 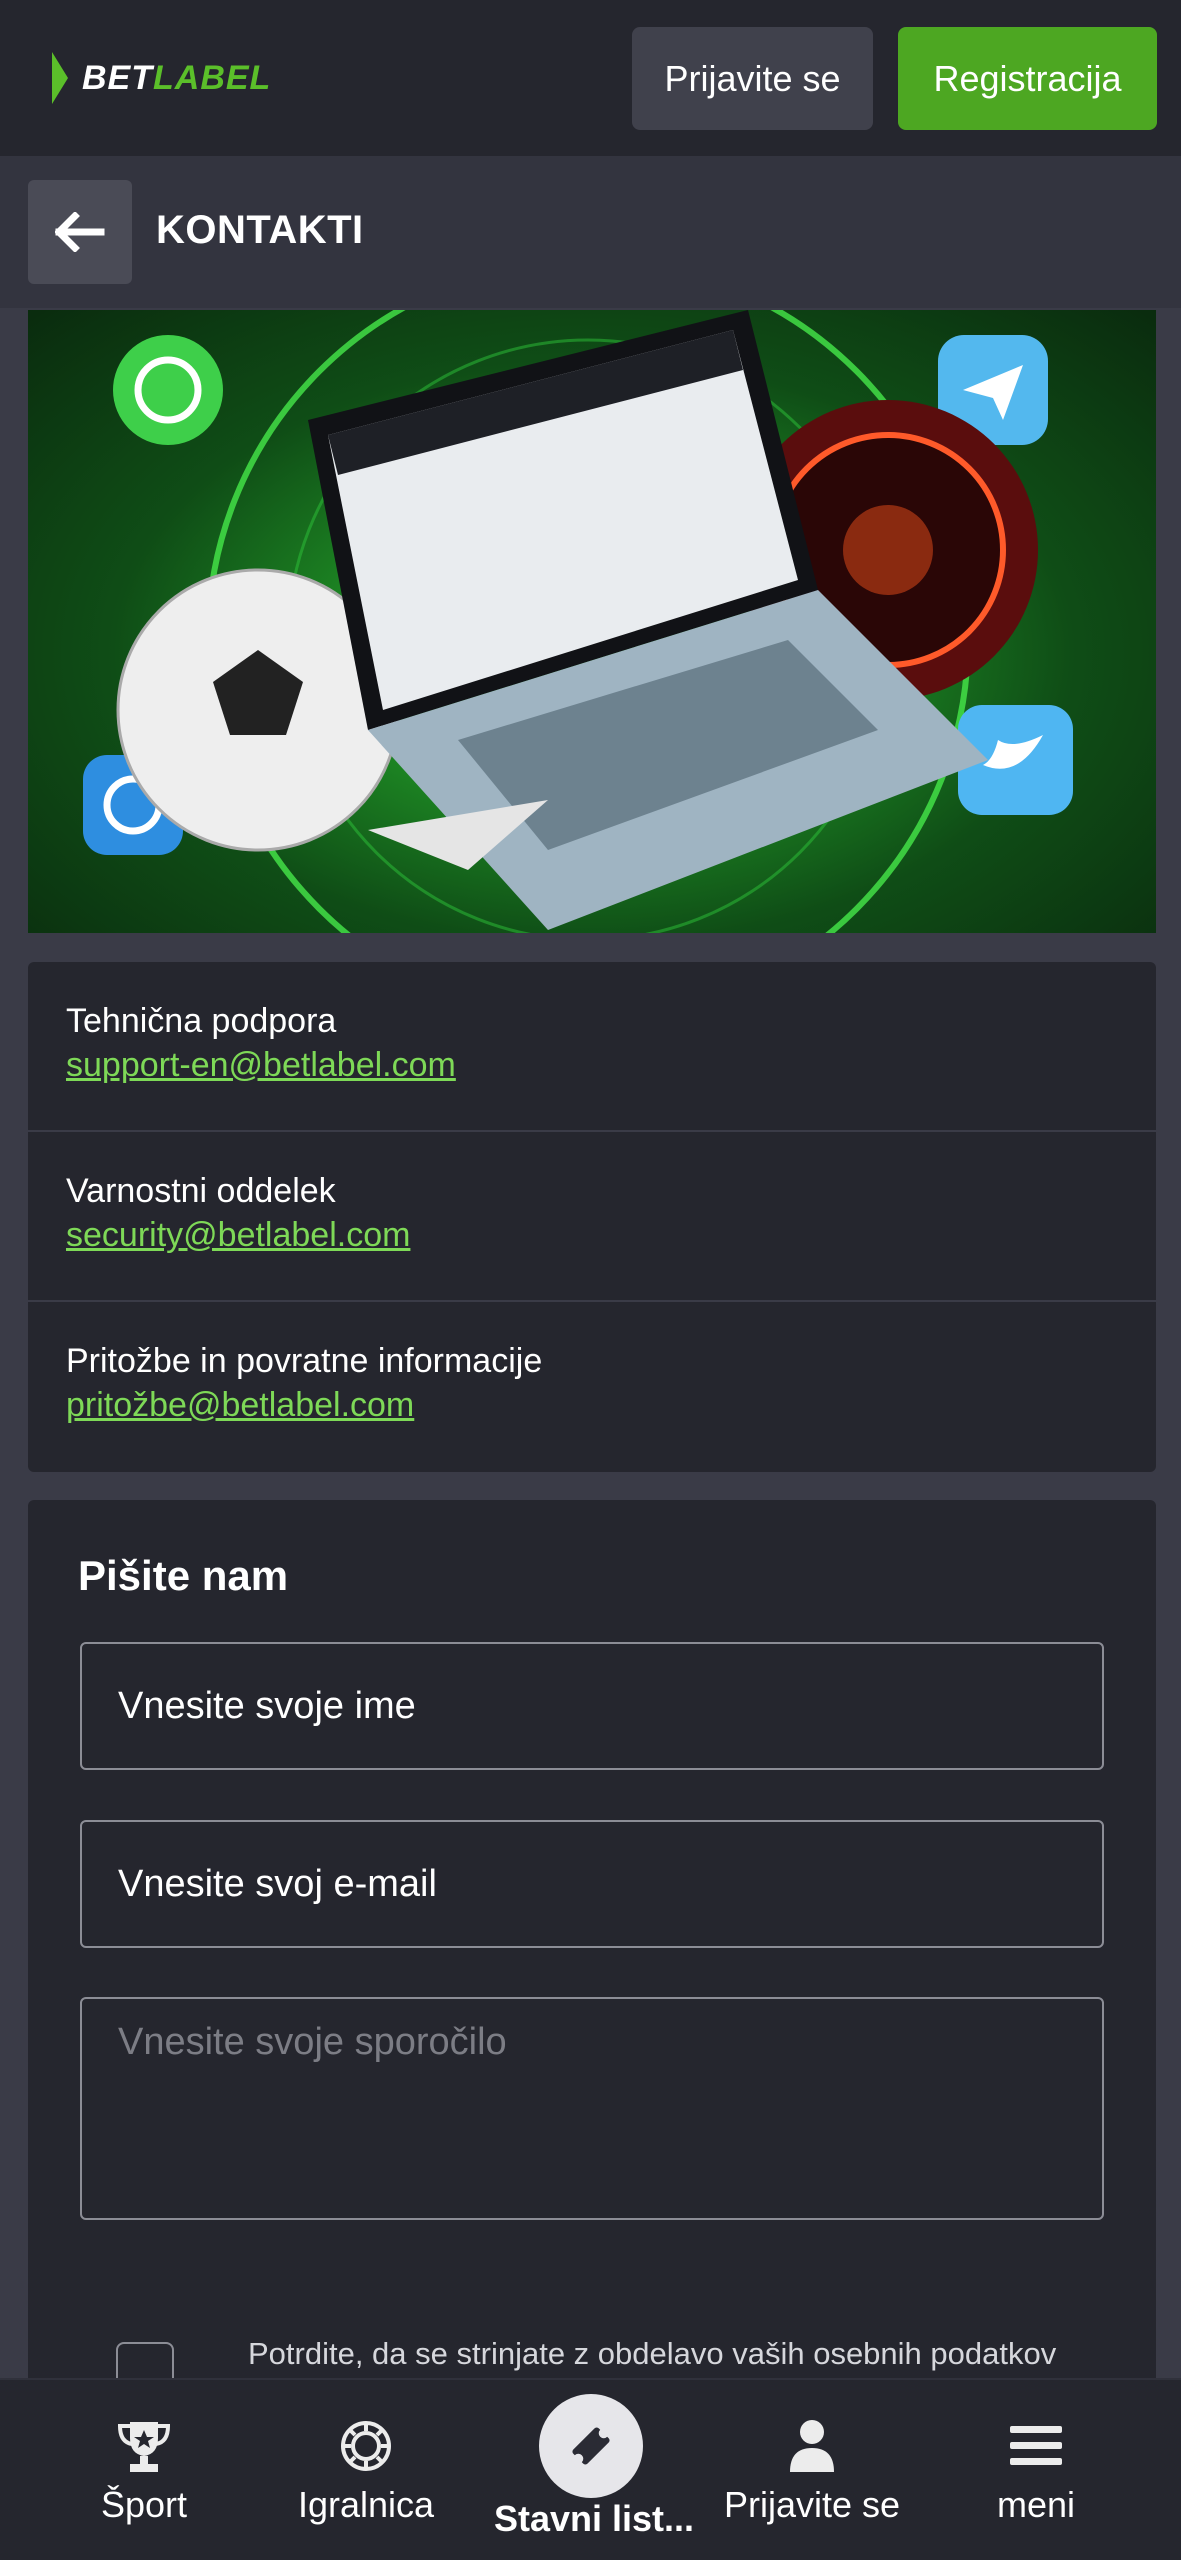 What do you see at coordinates (752, 78) in the screenshot?
I see `login-button: Prijavite se` at bounding box center [752, 78].